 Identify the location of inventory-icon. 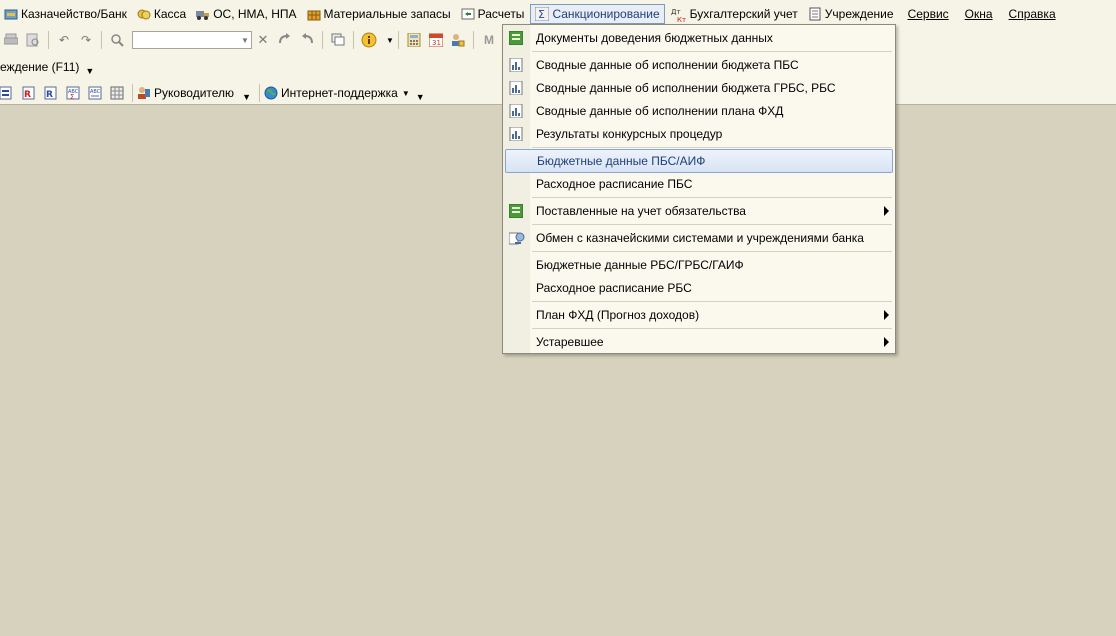
(314, 14).